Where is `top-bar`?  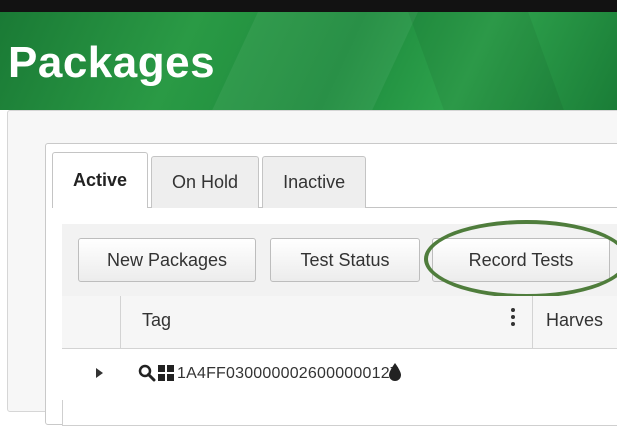
top-bar is located at coordinates (308, 6).